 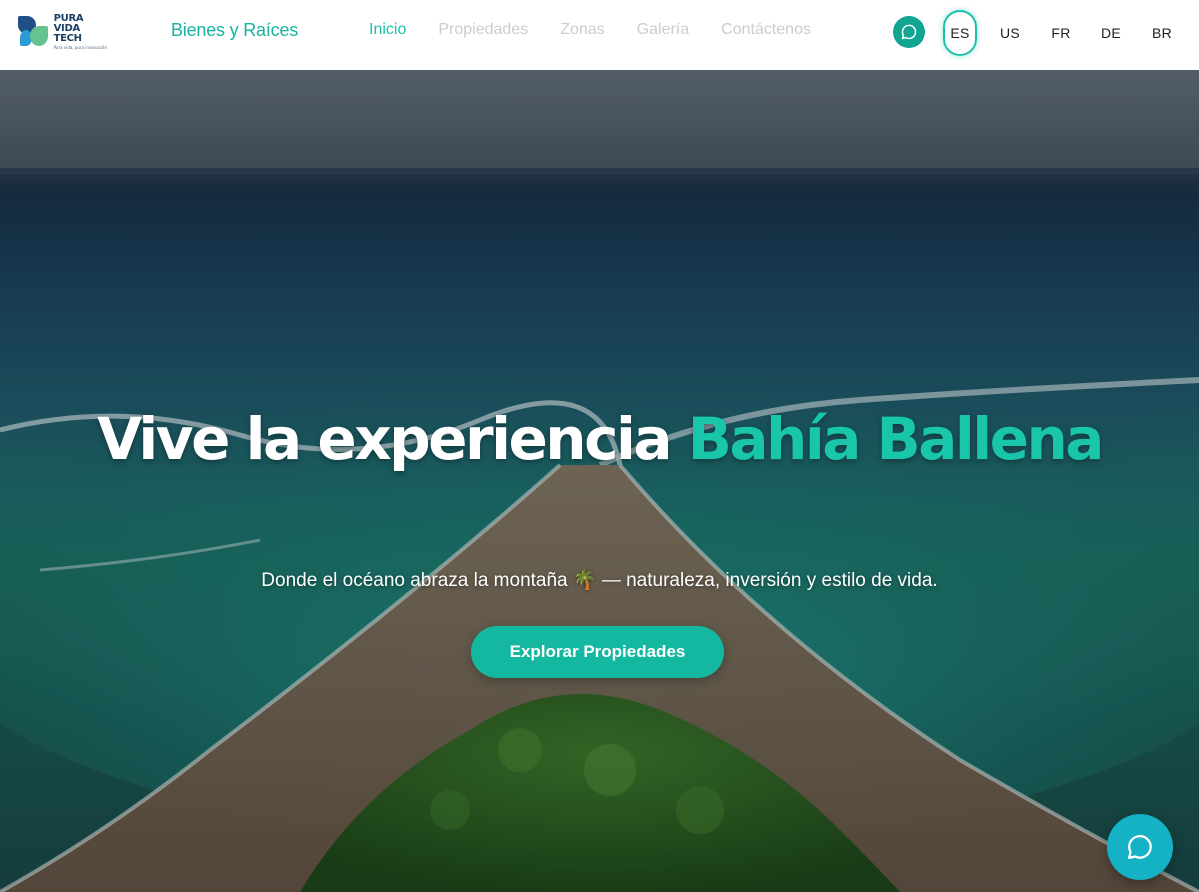 What do you see at coordinates (1162, 33) in the screenshot?
I see `lang-br: BR` at bounding box center [1162, 33].